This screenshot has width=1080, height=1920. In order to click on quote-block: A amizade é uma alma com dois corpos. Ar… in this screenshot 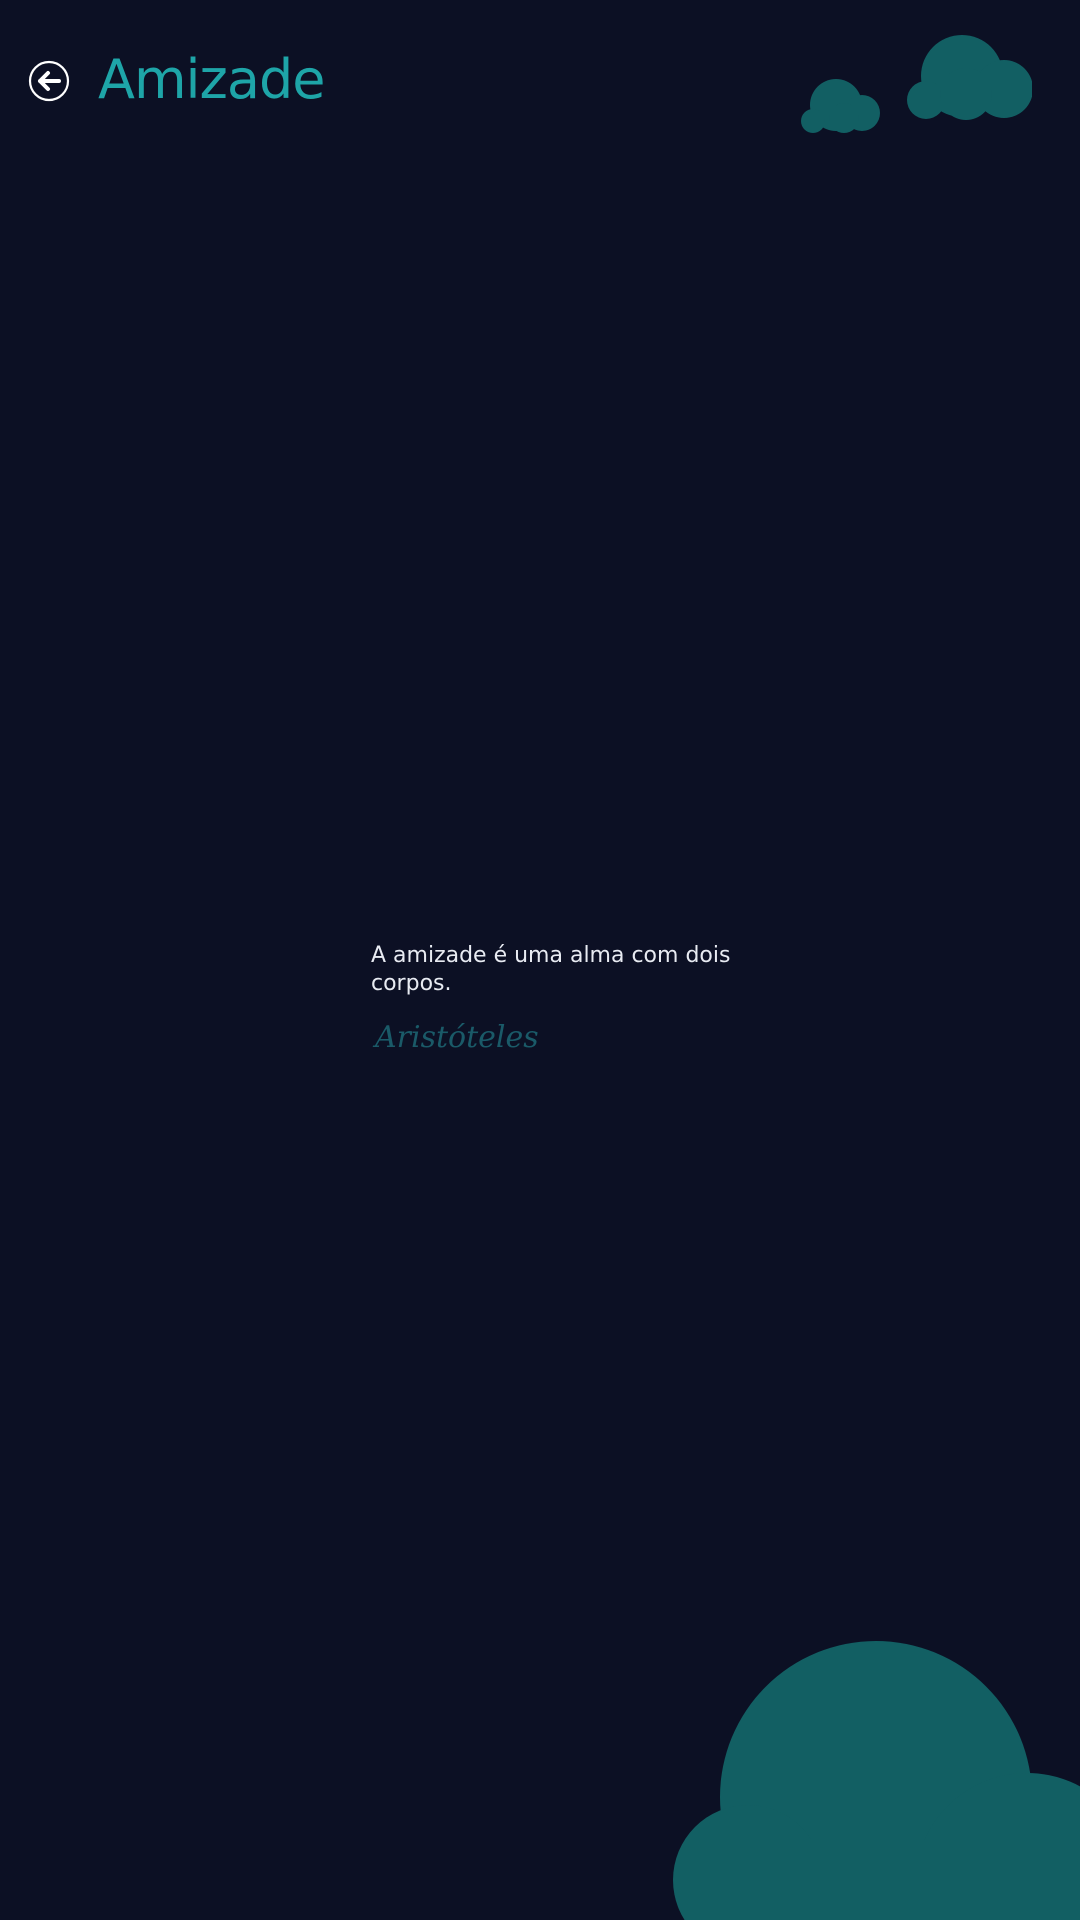, I will do `click(561, 999)`.